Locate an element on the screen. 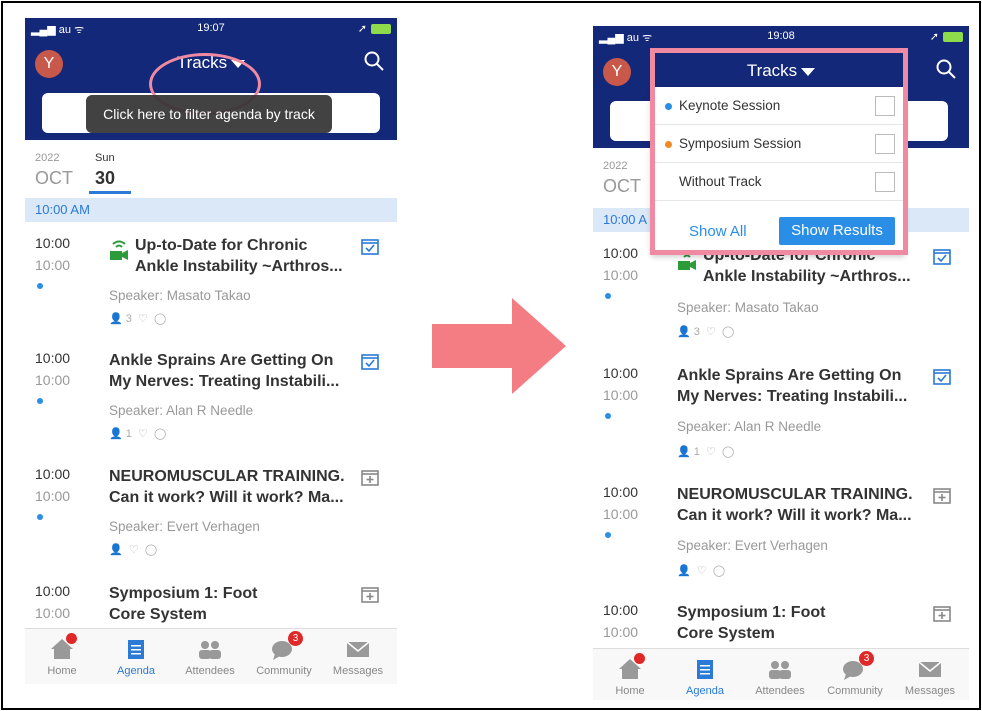  envelope-icon is located at coordinates (358, 649).